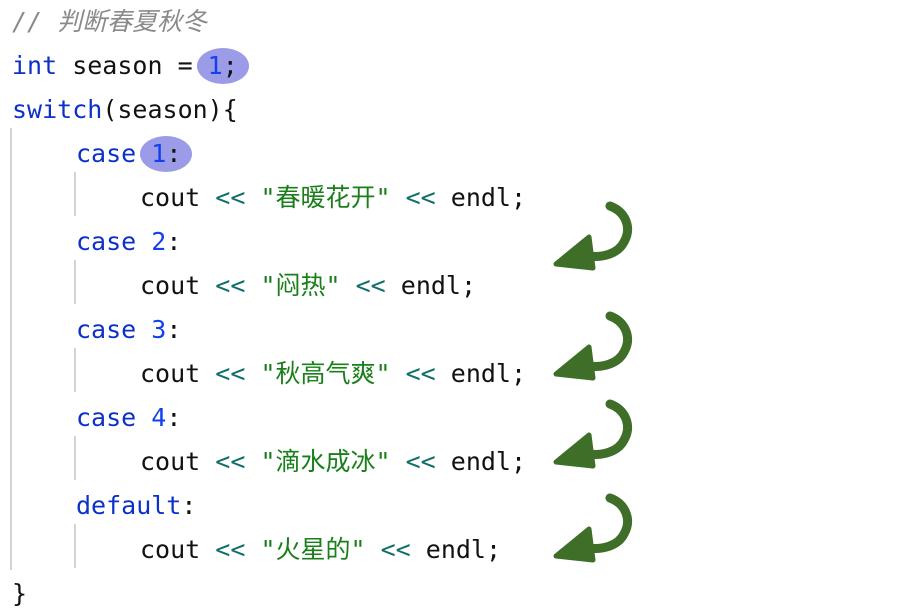 This screenshot has height=614, width=918. Describe the element at coordinates (325, 197) in the screenshot. I see `code-token-string: "春暖花开"` at that location.